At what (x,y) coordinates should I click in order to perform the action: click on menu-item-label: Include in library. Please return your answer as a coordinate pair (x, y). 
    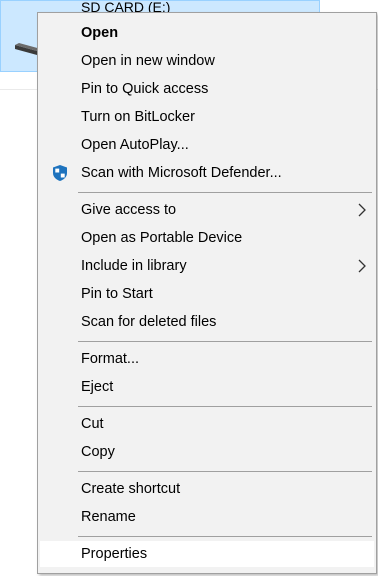
    Looking at the image, I should click on (134, 266).